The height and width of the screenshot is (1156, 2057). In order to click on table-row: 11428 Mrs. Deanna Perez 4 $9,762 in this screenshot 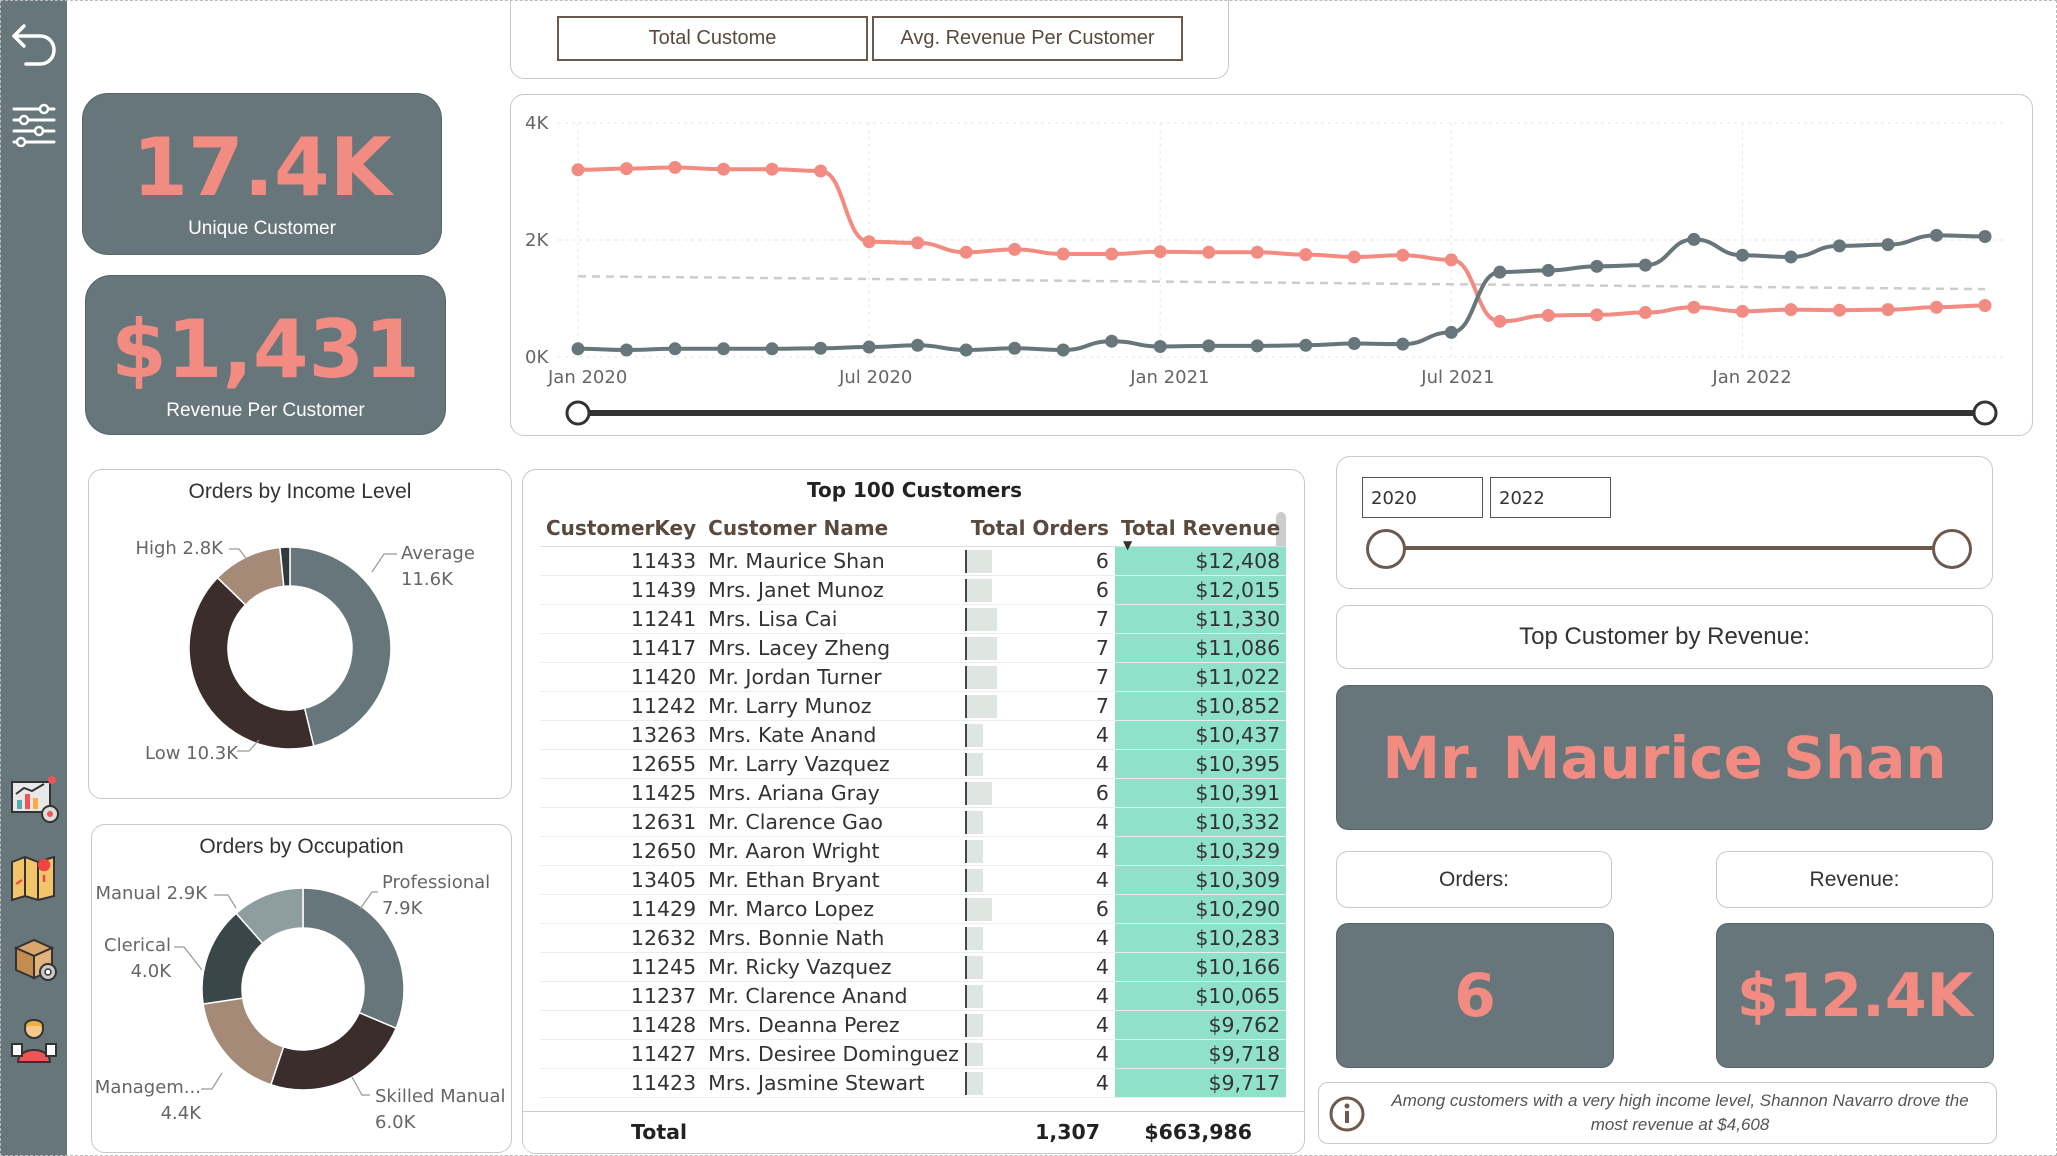, I will do `click(913, 1024)`.